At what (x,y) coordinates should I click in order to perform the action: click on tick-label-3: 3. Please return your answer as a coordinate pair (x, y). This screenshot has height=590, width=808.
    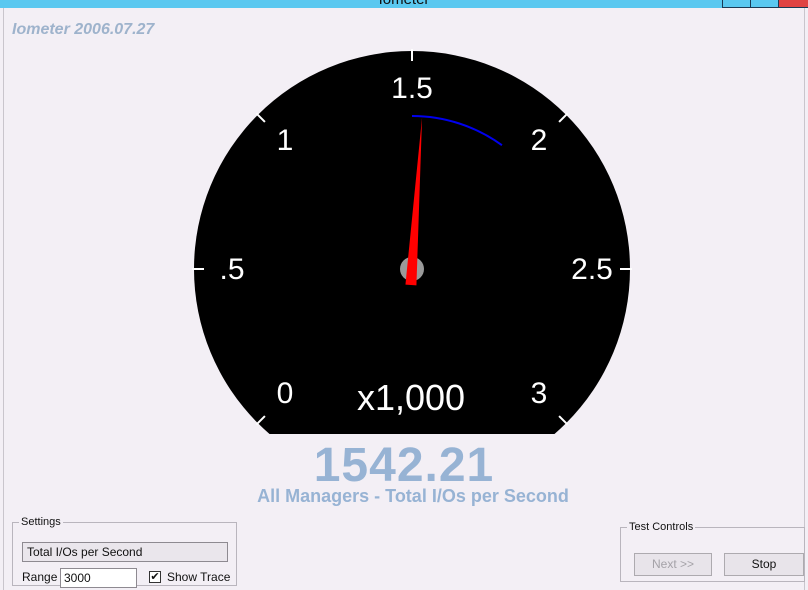
    Looking at the image, I should click on (539, 393).